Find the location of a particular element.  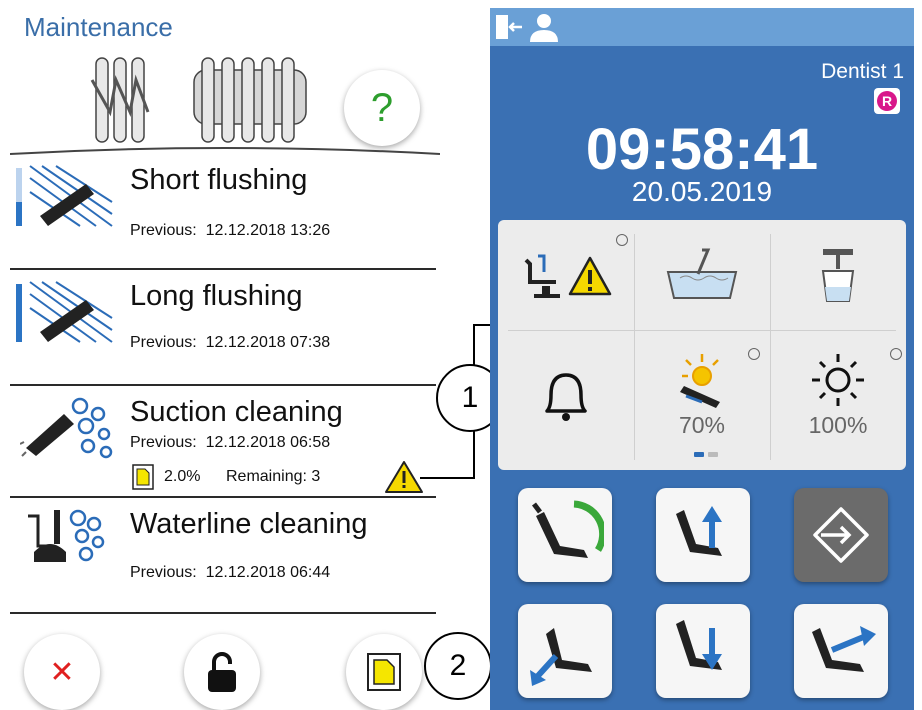

chair-status-cell is located at coordinates (566, 275).